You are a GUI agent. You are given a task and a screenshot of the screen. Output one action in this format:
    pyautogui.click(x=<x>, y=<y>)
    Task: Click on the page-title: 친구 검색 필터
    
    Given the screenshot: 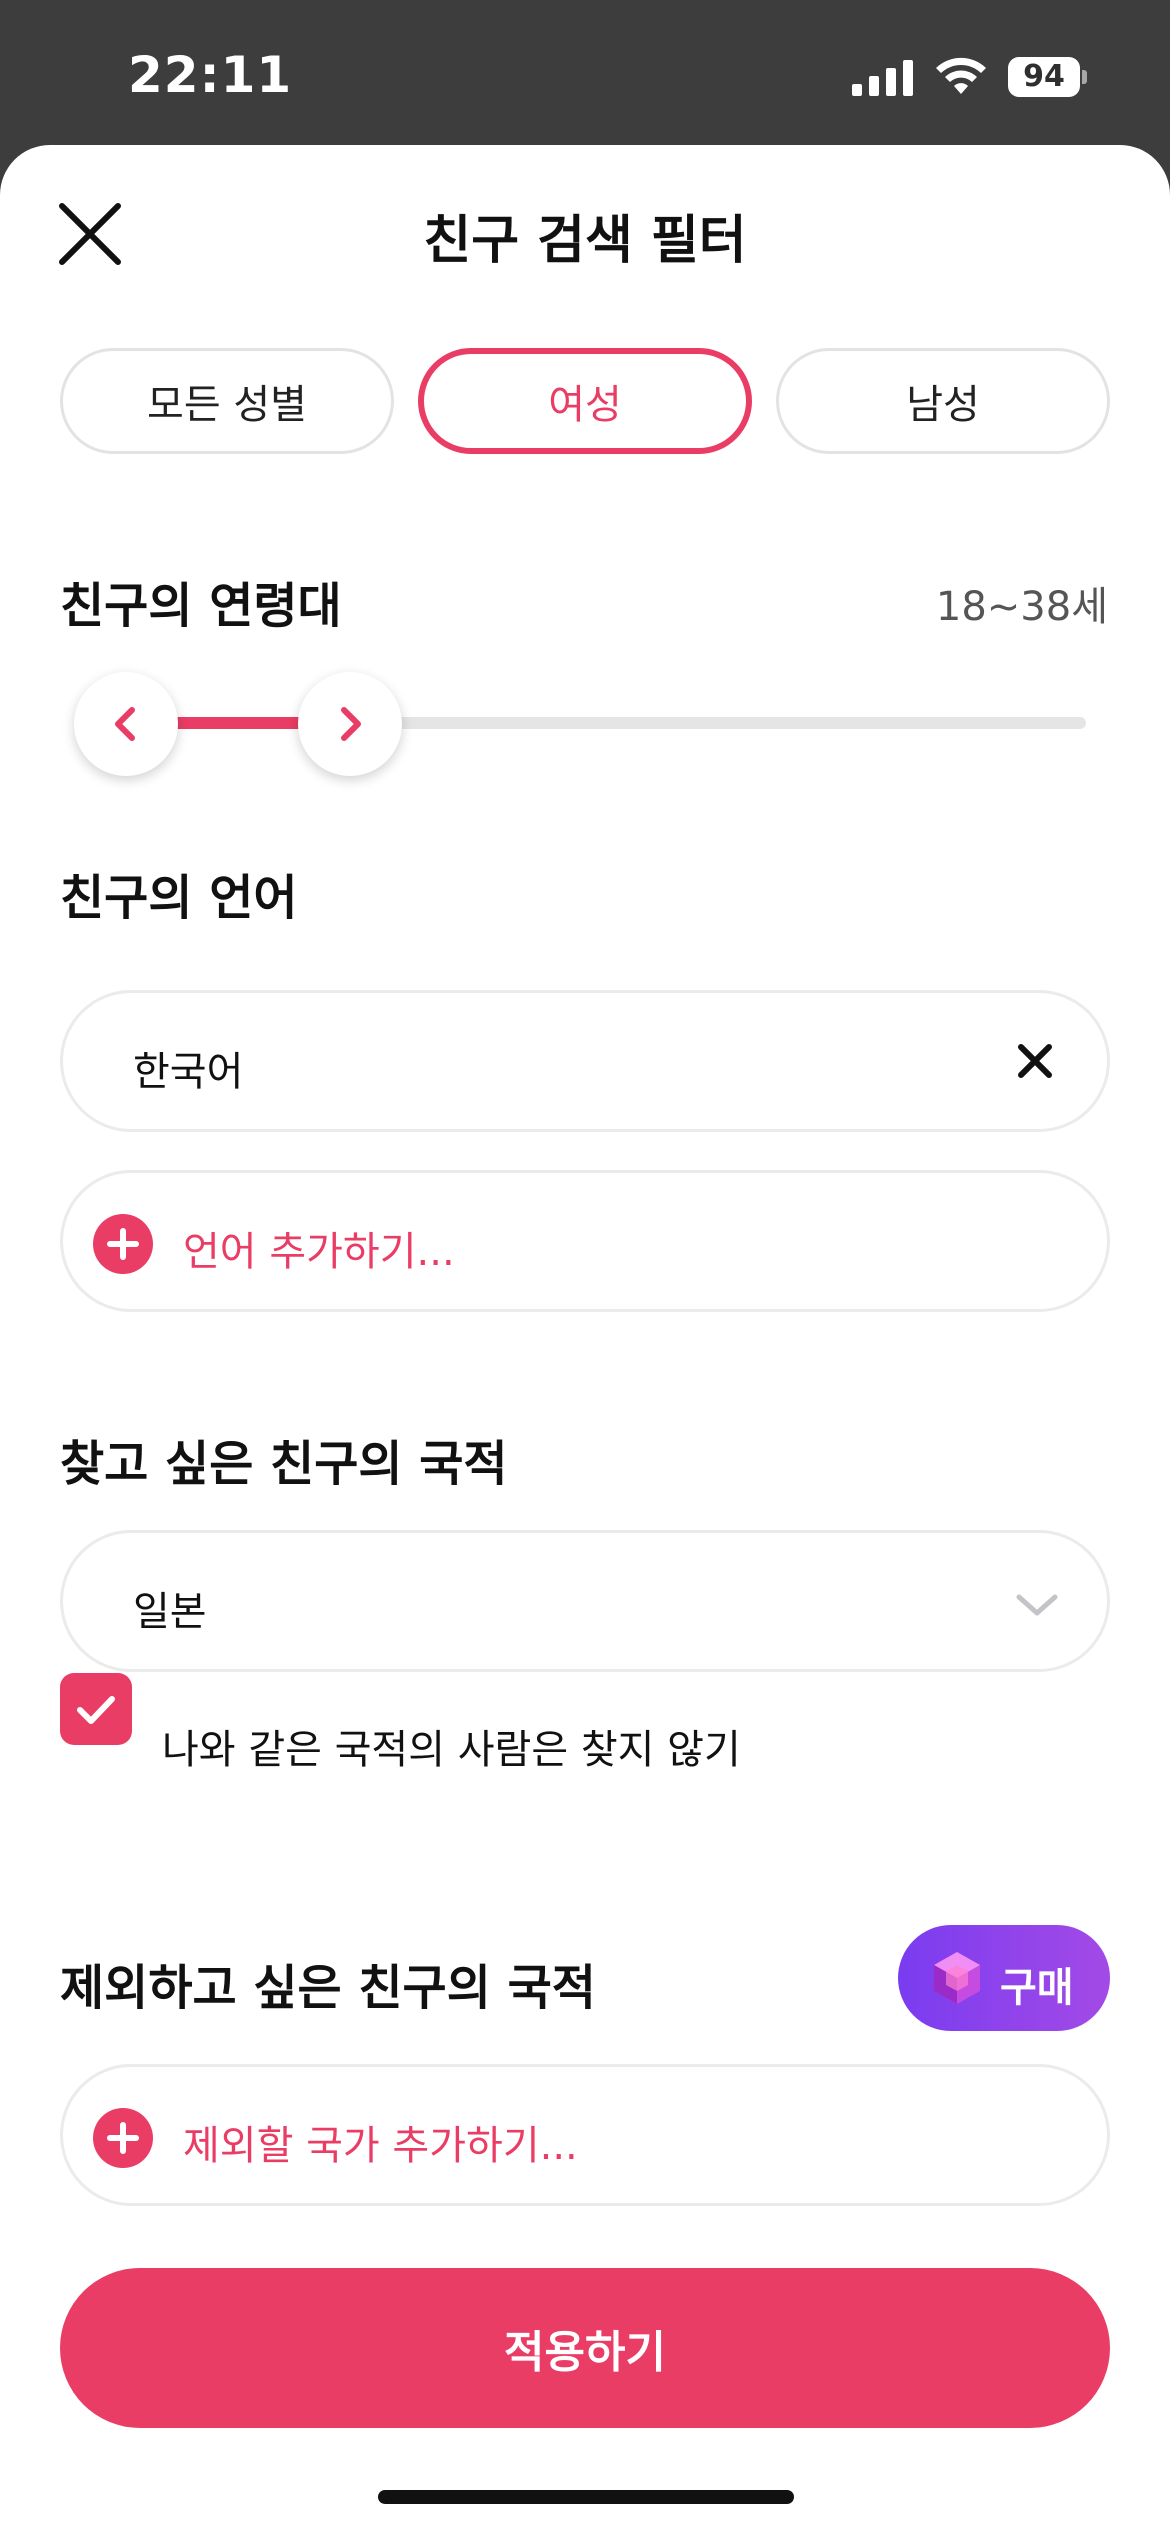 What is the action you would take?
    pyautogui.click(x=585, y=241)
    